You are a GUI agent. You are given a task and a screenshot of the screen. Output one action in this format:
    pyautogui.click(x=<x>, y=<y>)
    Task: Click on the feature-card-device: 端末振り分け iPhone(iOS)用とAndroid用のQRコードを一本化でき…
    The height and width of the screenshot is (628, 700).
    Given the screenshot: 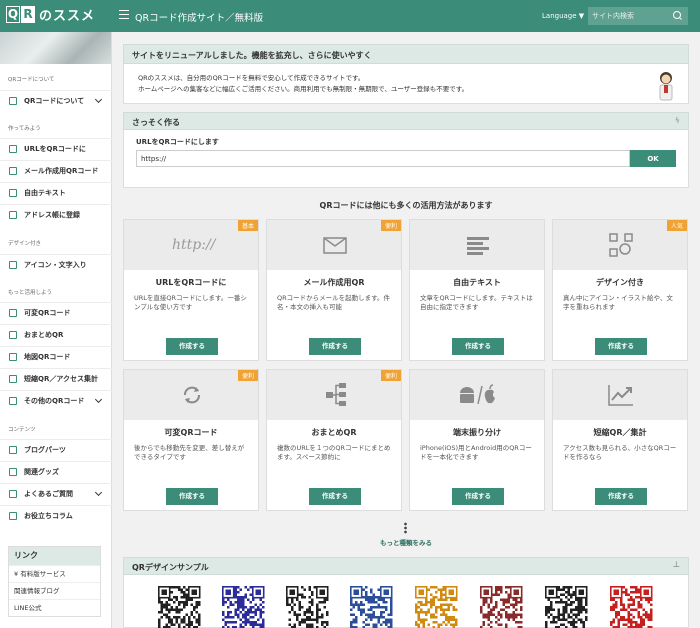 What is the action you would take?
    pyautogui.click(x=477, y=440)
    